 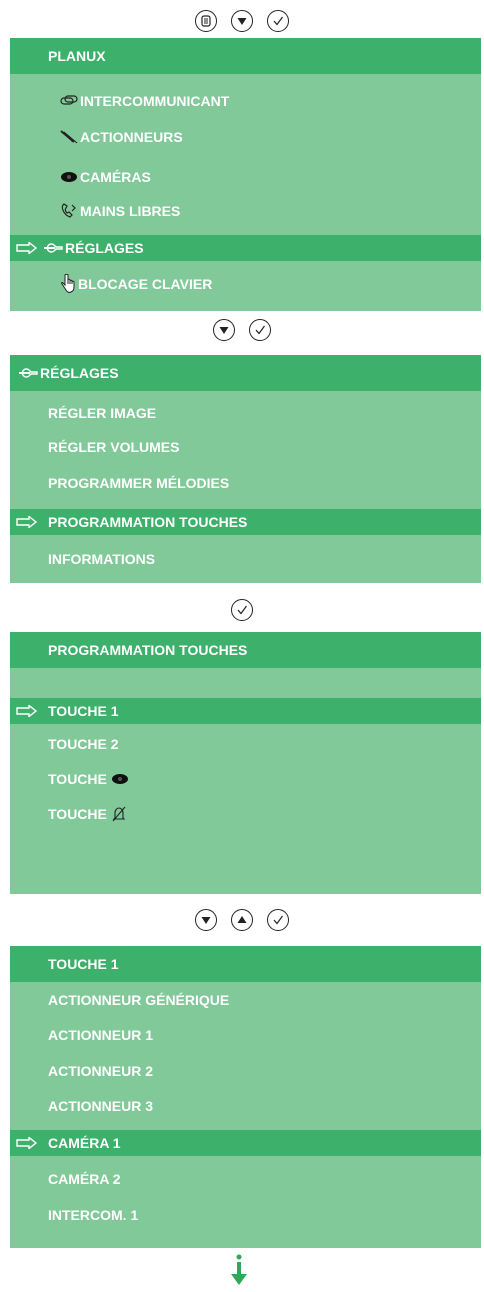 What do you see at coordinates (79, 373) in the screenshot?
I see `screen-title: RÉGLAGES` at bounding box center [79, 373].